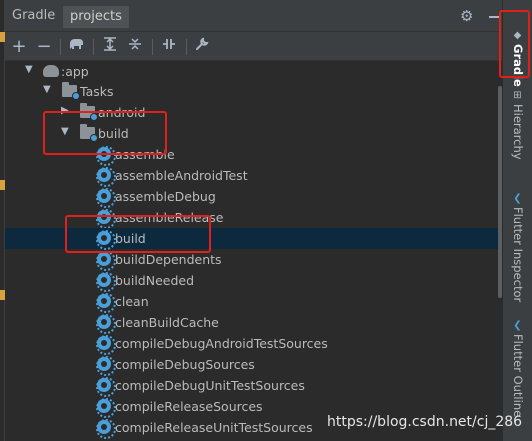 The width and height of the screenshot is (532, 441). What do you see at coordinates (155, 280) in the screenshot?
I see `task-label: buildNeeded` at bounding box center [155, 280].